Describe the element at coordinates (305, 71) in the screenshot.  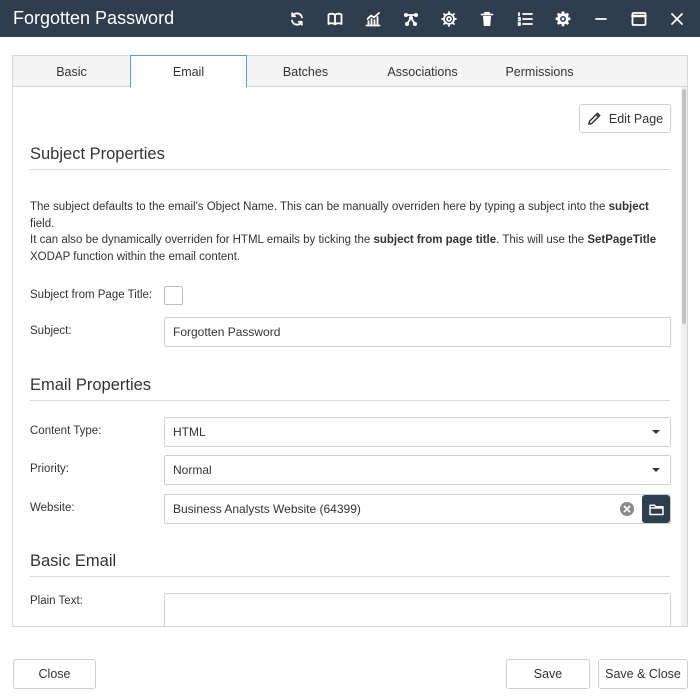
I see `tab-batches: Batches` at that location.